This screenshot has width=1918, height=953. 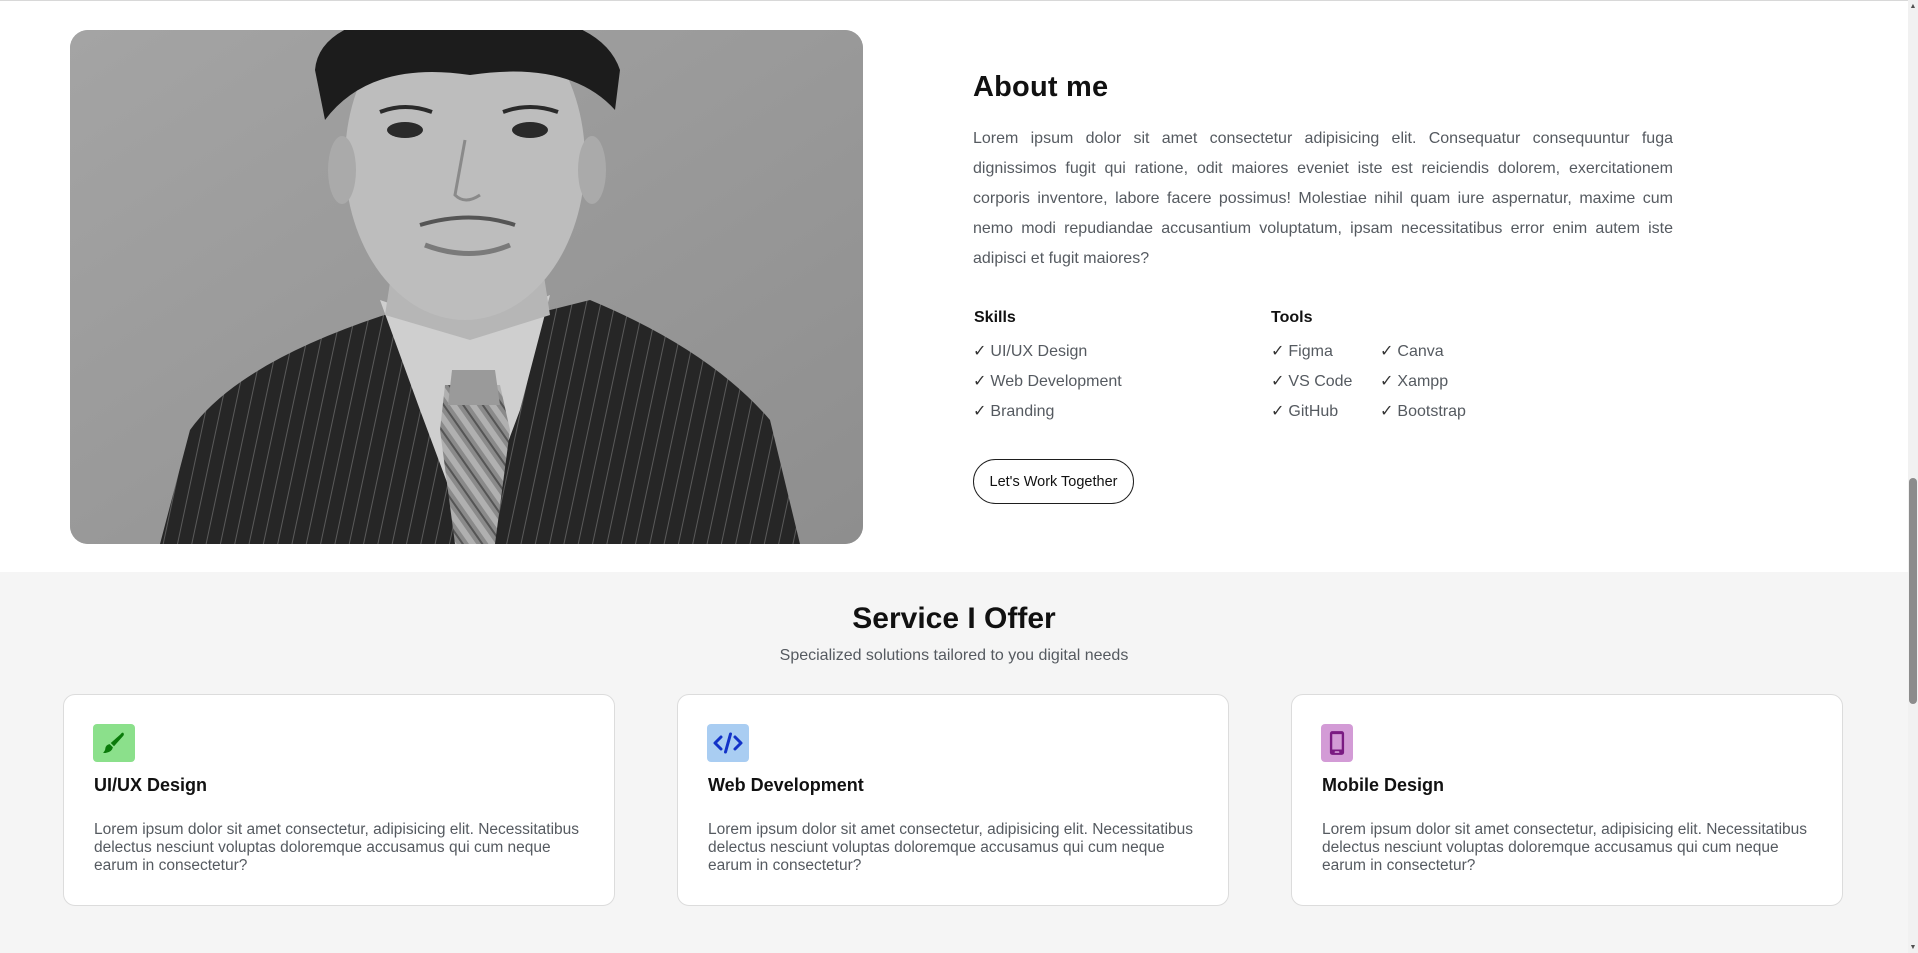 What do you see at coordinates (1423, 411) in the screenshot?
I see `list-item: ✓ Bootstrap` at bounding box center [1423, 411].